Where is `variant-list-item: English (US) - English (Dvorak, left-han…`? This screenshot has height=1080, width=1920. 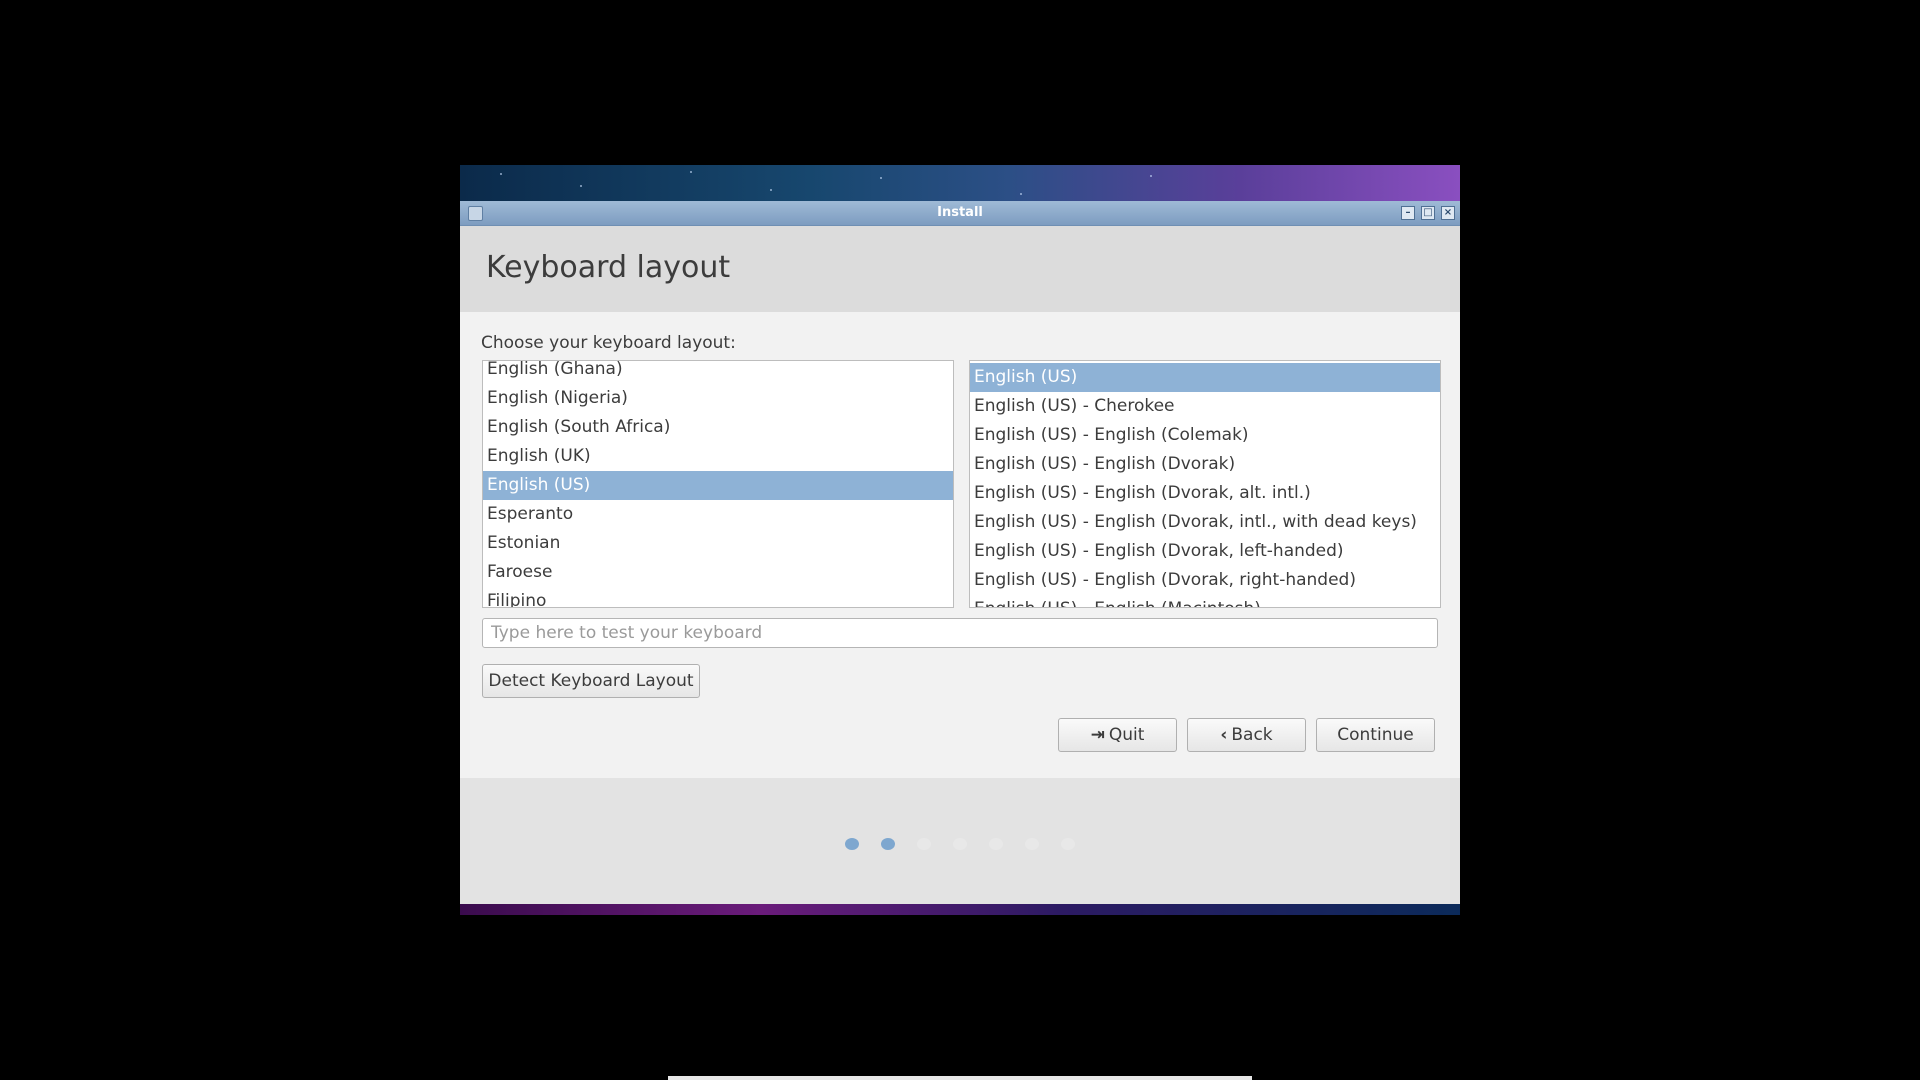
variant-list-item: English (US) - English (Dvorak, left-han… is located at coordinates (1205, 551).